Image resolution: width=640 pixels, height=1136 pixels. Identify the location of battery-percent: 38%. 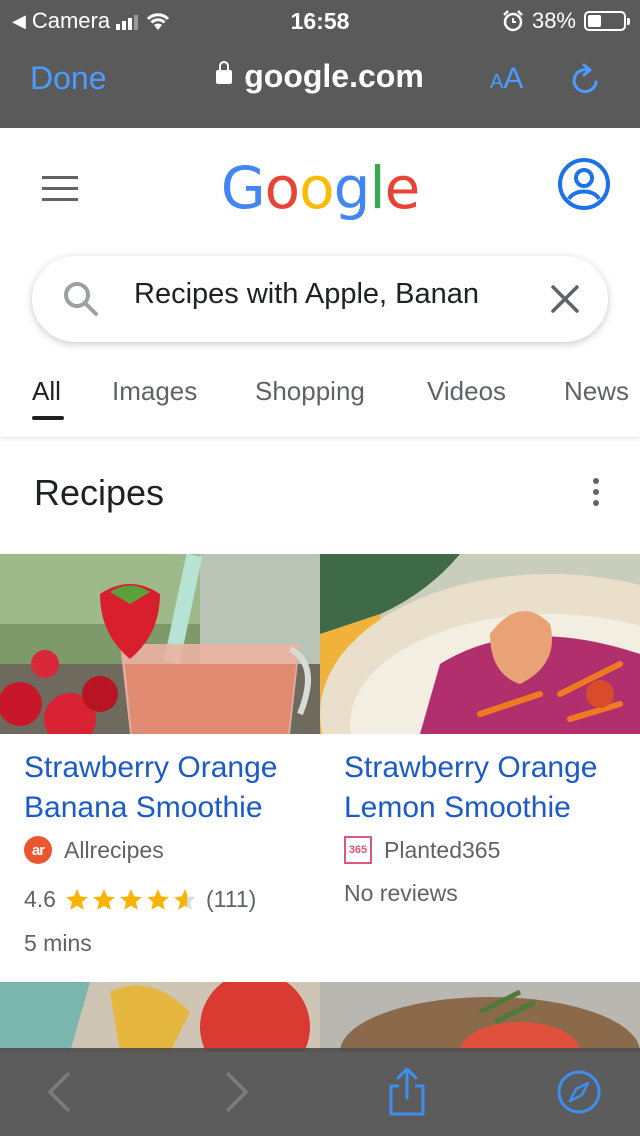
(553, 20).